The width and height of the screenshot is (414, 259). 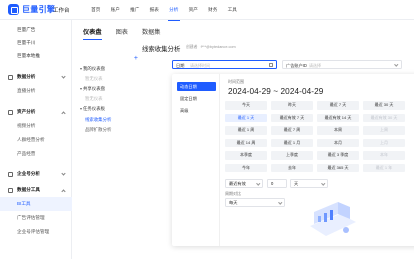 What do you see at coordinates (233, 10) in the screenshot?
I see `nav-item: 工具` at bounding box center [233, 10].